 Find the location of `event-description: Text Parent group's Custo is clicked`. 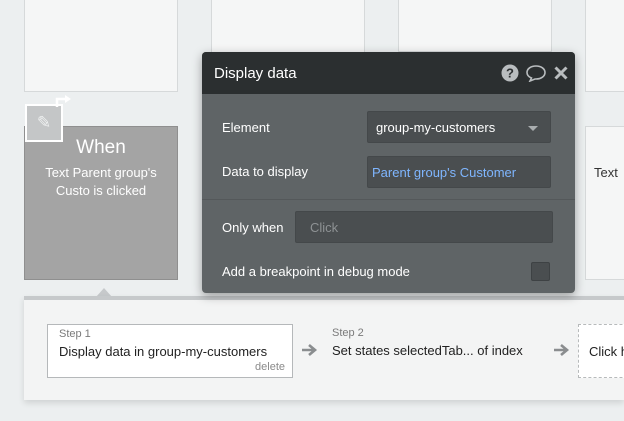

event-description: Text Parent group's Custo is clicked is located at coordinates (101, 181).